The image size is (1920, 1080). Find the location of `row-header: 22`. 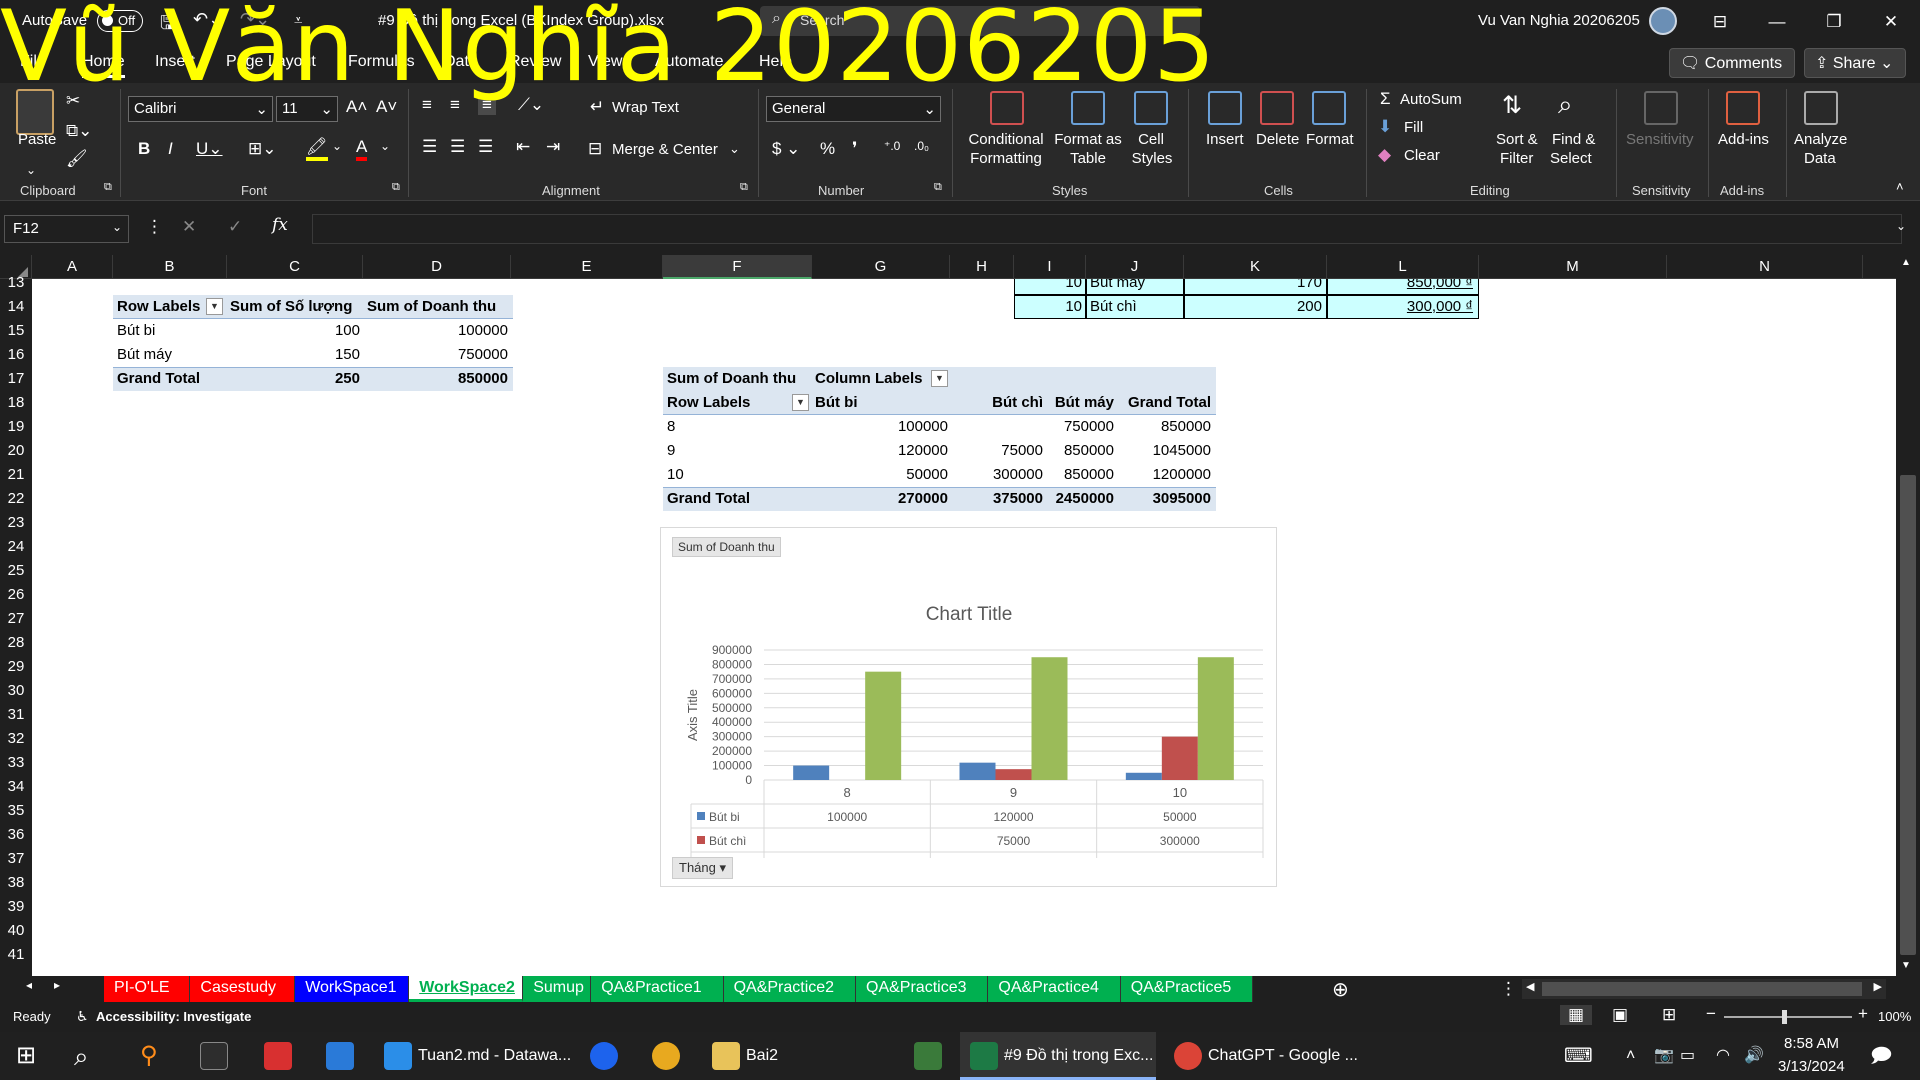

row-header: 22 is located at coordinates (16, 499).